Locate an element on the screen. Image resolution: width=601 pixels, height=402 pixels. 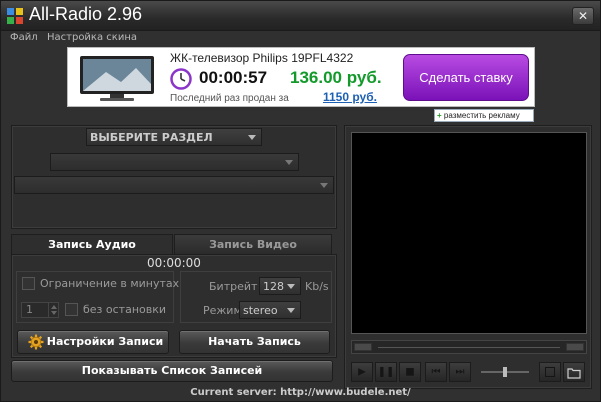
play-icon: ▶ is located at coordinates (362, 372).